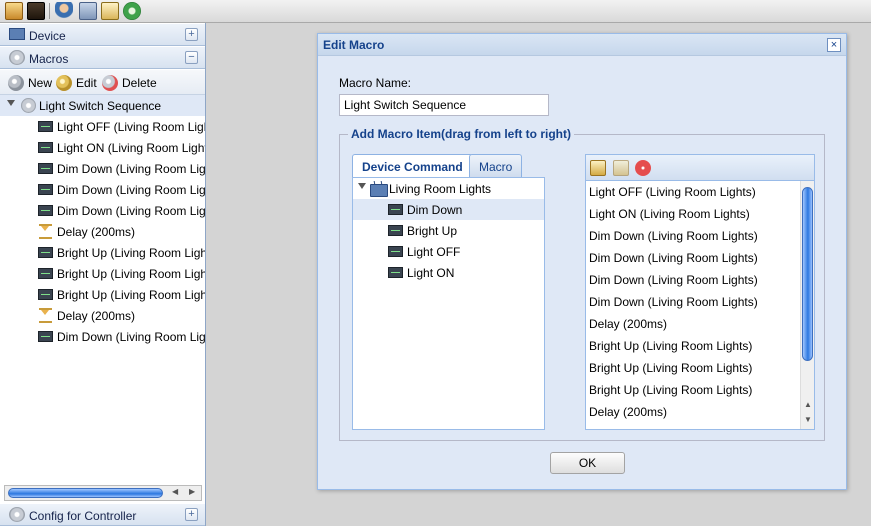  I want to click on device-node-label: Living Room Lights, so click(440, 189).